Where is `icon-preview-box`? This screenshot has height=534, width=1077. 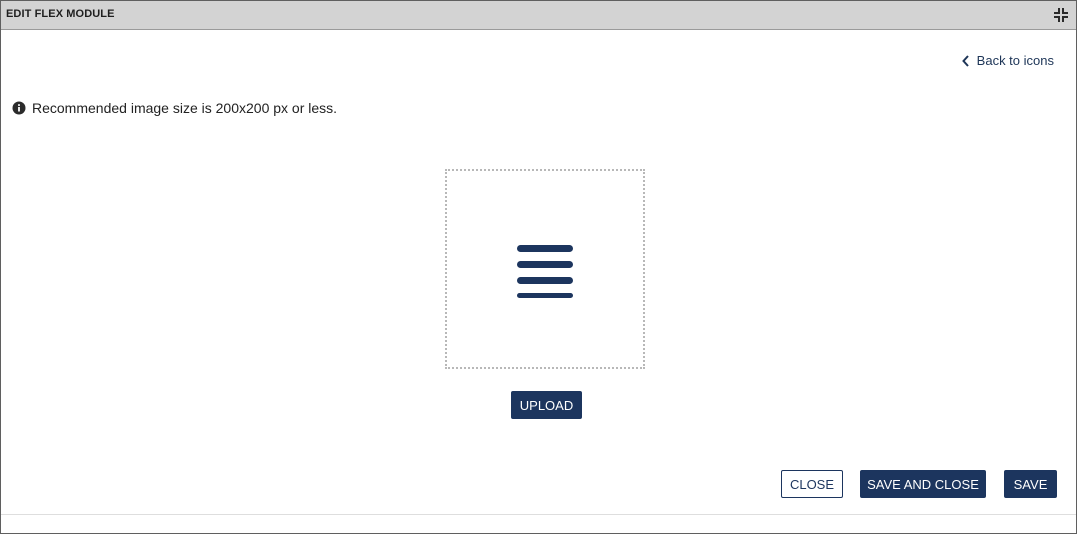 icon-preview-box is located at coordinates (545, 269).